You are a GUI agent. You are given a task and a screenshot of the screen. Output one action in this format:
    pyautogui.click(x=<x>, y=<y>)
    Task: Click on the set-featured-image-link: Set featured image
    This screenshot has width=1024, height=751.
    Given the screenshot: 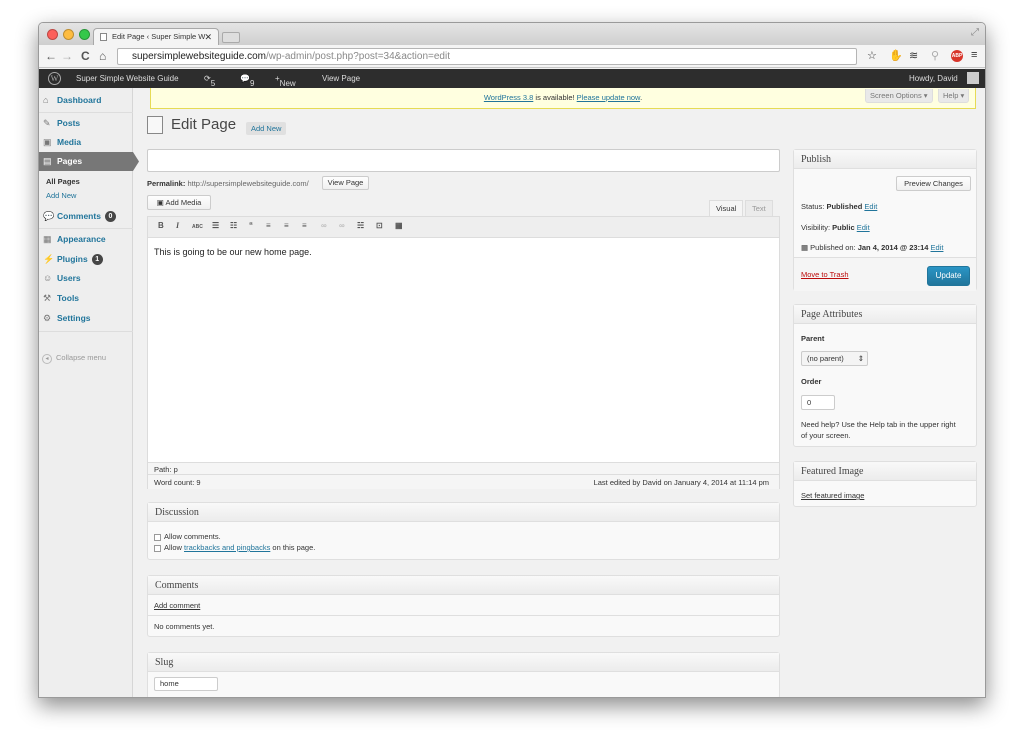 What is the action you would take?
    pyautogui.click(x=832, y=495)
    